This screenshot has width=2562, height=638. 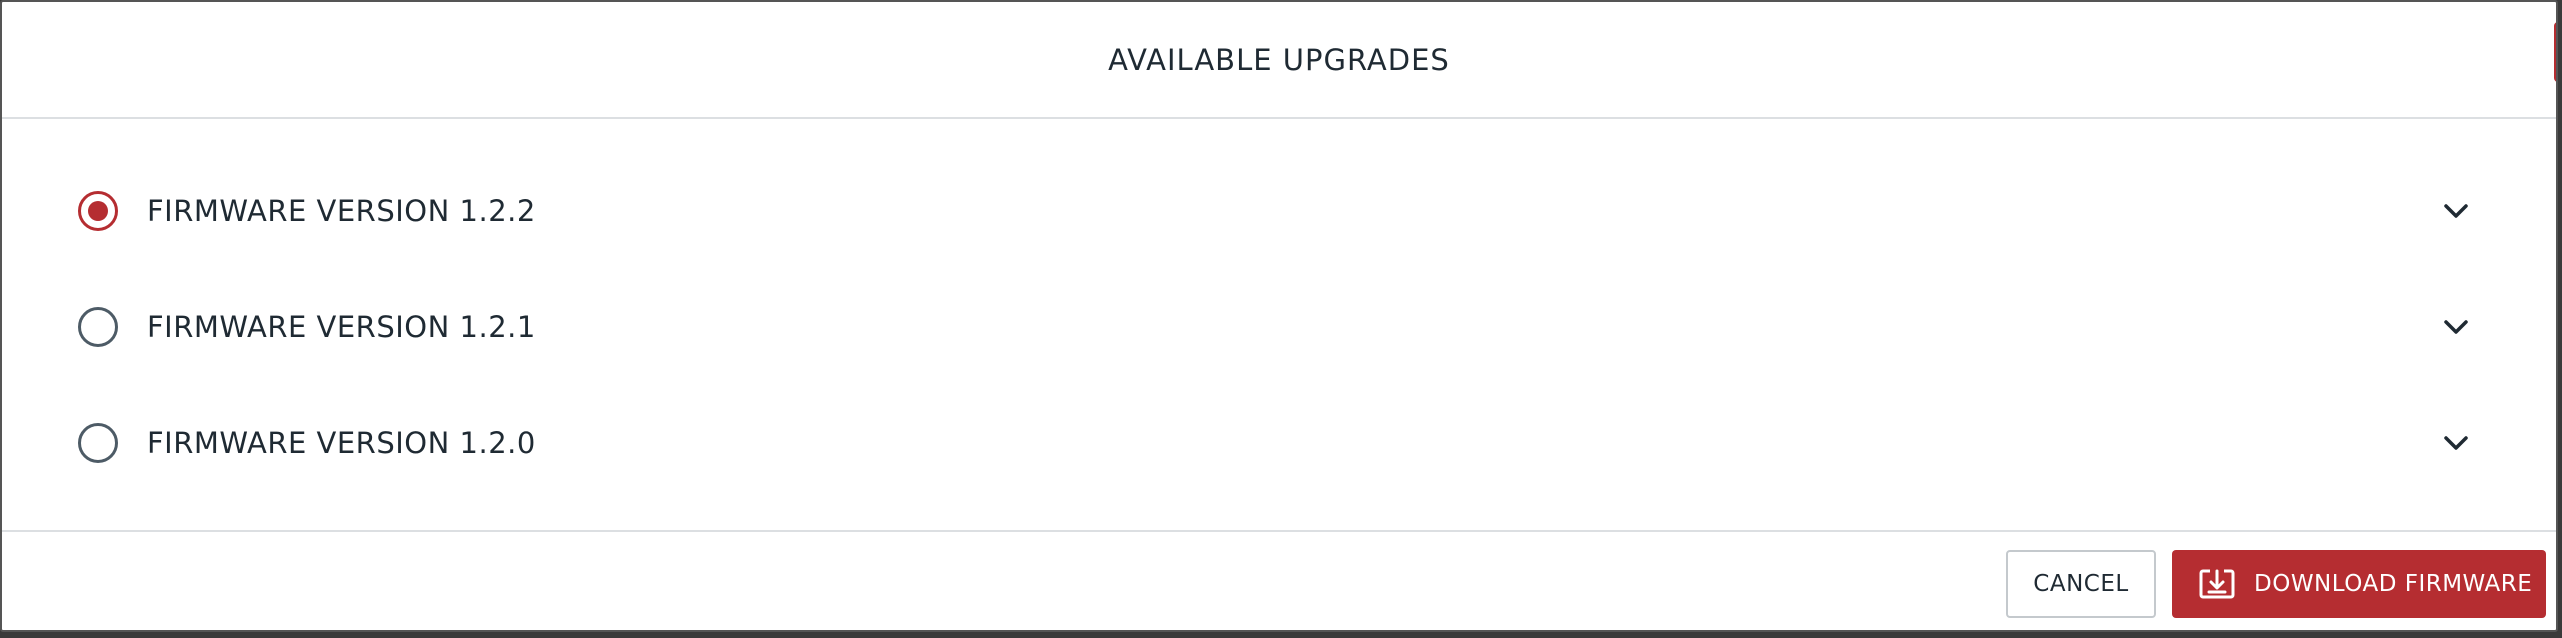 What do you see at coordinates (2081, 584) in the screenshot?
I see `cancel-button: CANCEL` at bounding box center [2081, 584].